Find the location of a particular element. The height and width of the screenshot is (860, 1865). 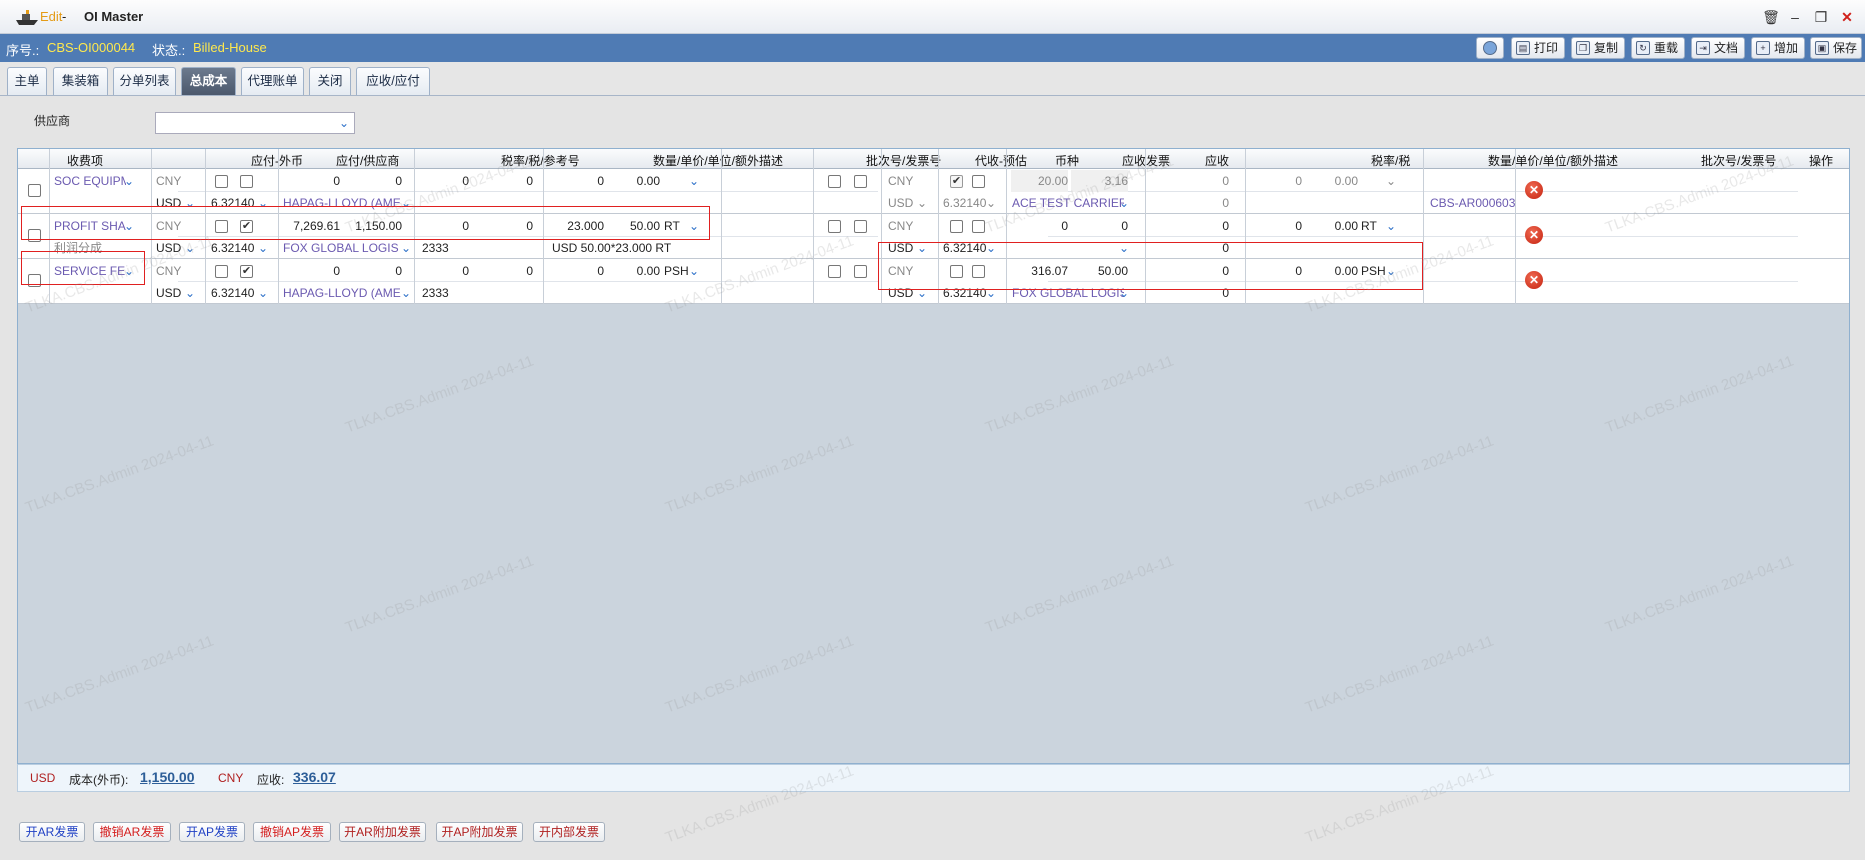

ar-customer: ACE TEST CARRIER is located at coordinates (1068, 203).